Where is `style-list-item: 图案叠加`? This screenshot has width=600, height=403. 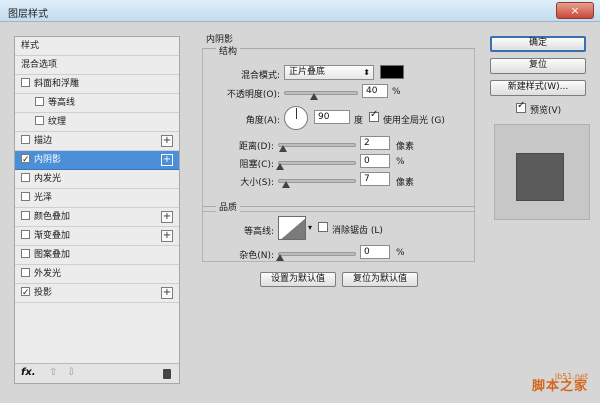 style-list-item: 图案叠加 is located at coordinates (97, 255).